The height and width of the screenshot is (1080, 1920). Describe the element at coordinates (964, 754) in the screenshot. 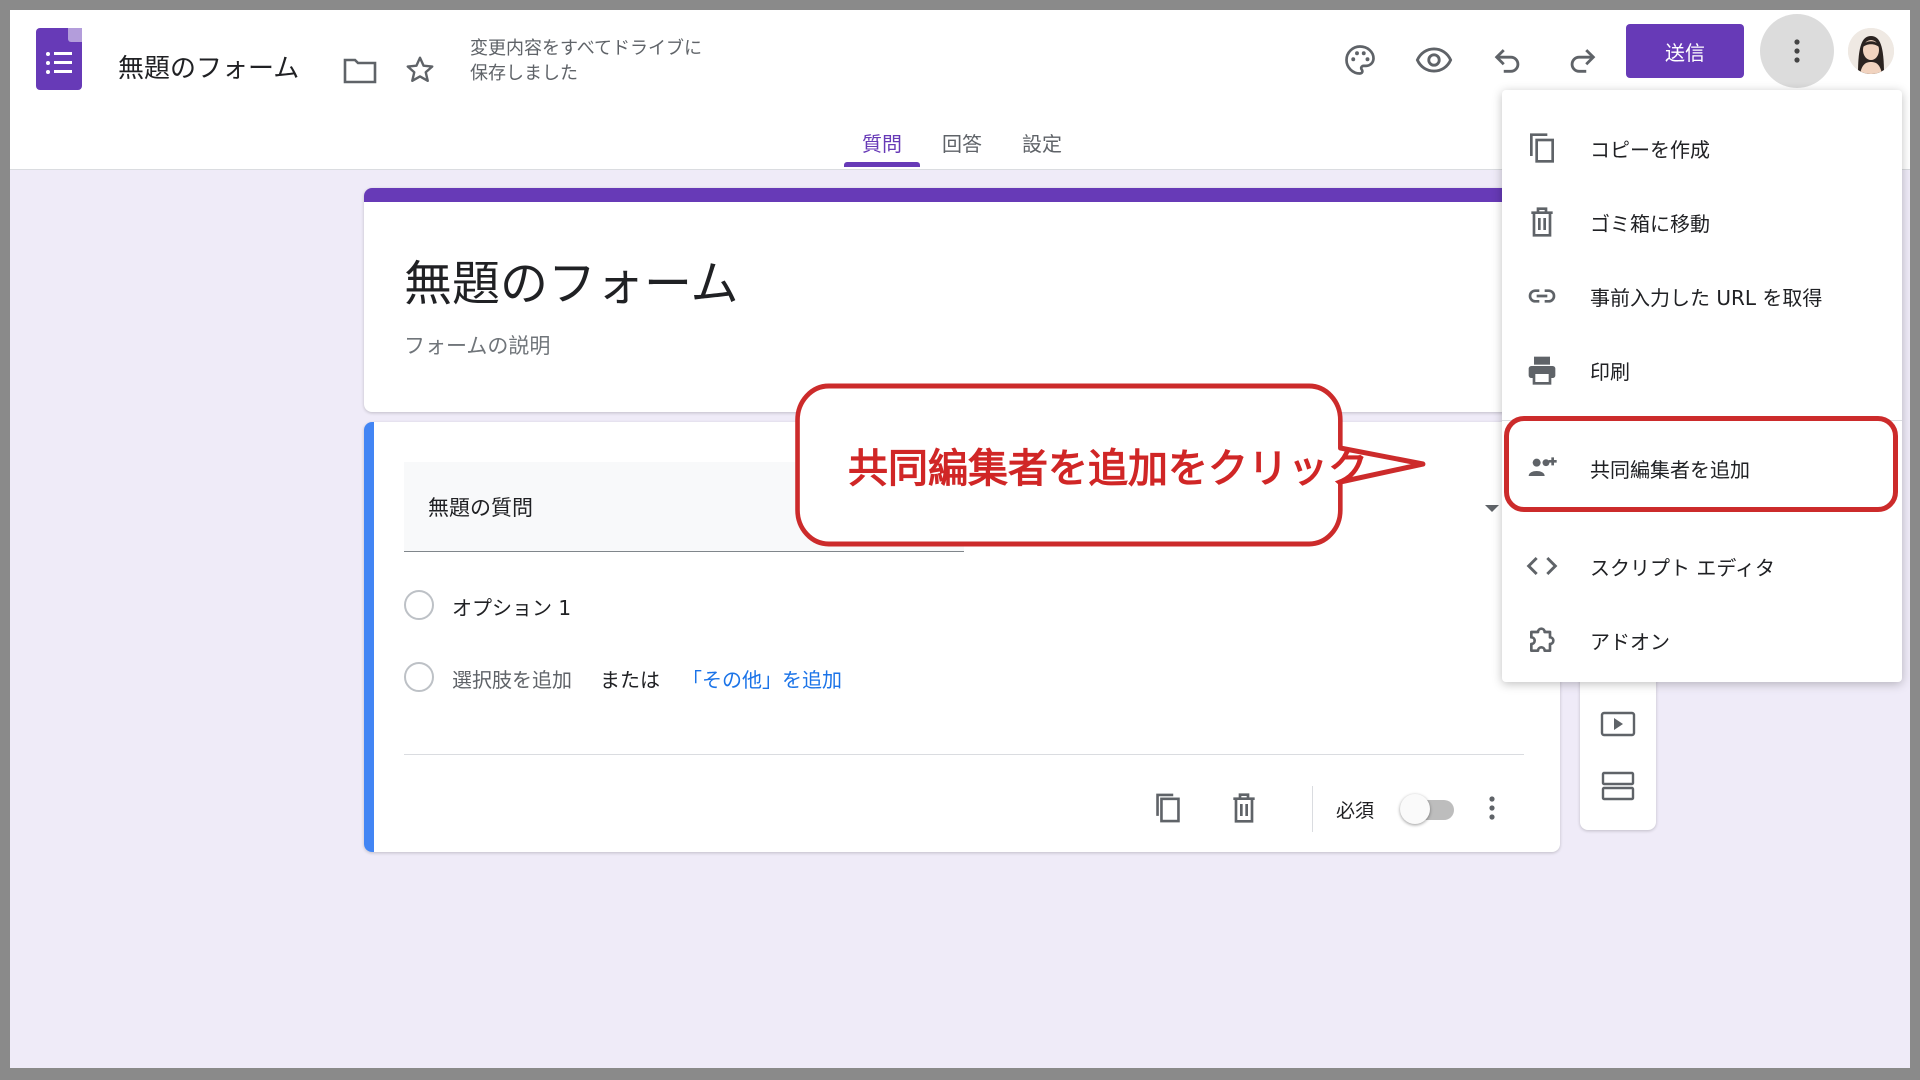

I see `question-footer-divider` at that location.